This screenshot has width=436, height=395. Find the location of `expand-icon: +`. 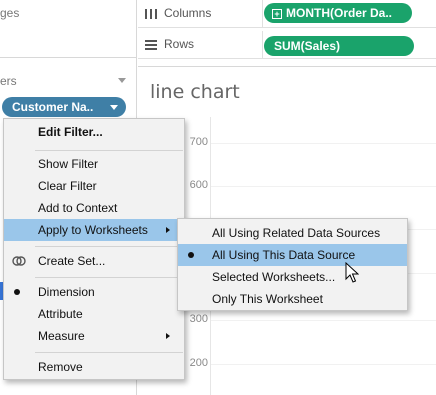

expand-icon: + is located at coordinates (277, 14).